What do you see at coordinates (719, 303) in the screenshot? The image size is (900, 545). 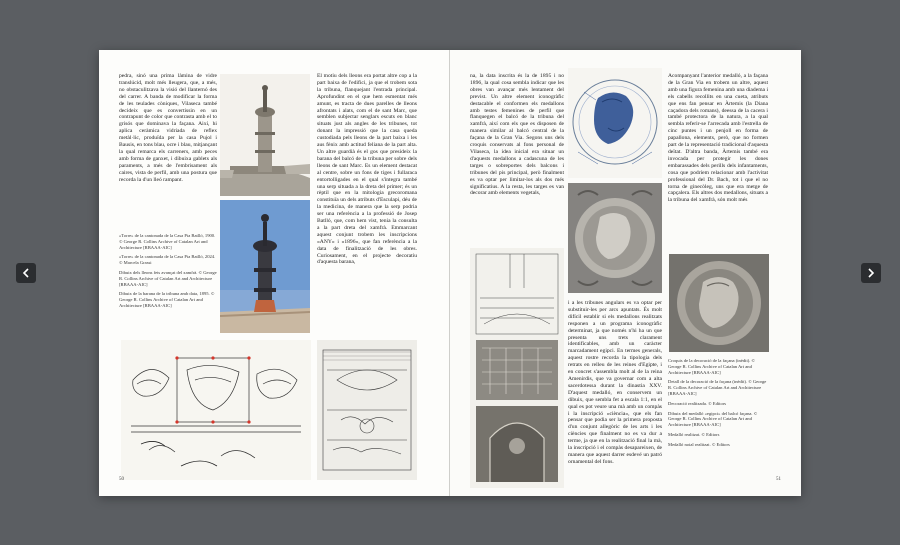 I see `artemis-medallion-photo` at bounding box center [719, 303].